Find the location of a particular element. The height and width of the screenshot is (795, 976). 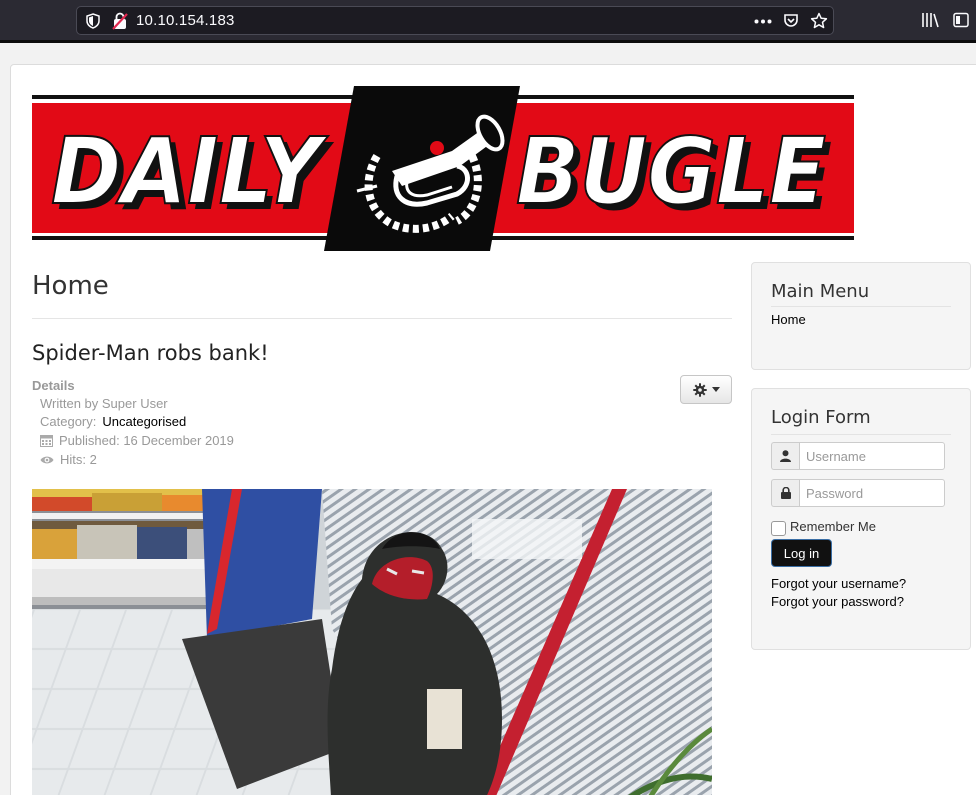

password-group is located at coordinates (858, 493).